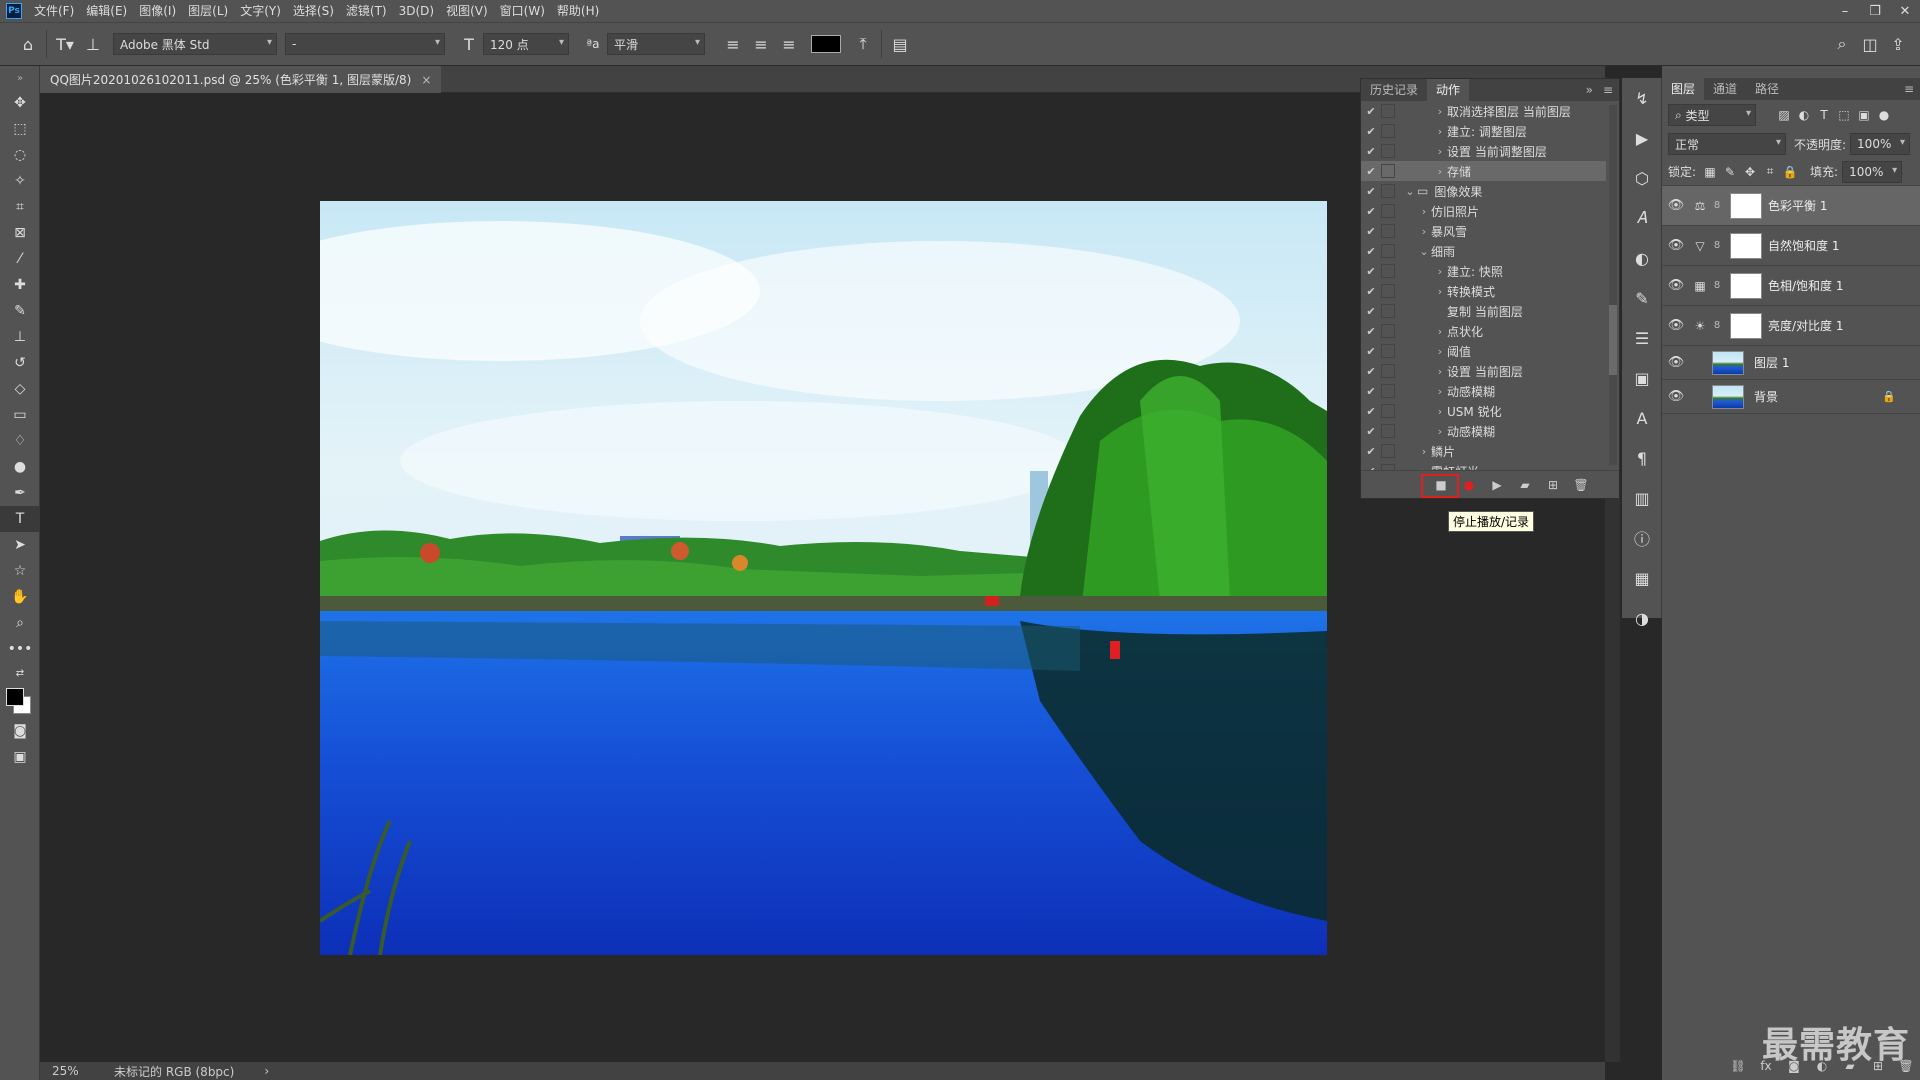 The image size is (1920, 1080). I want to click on font-size-select: 120 点 ▾, so click(526, 44).